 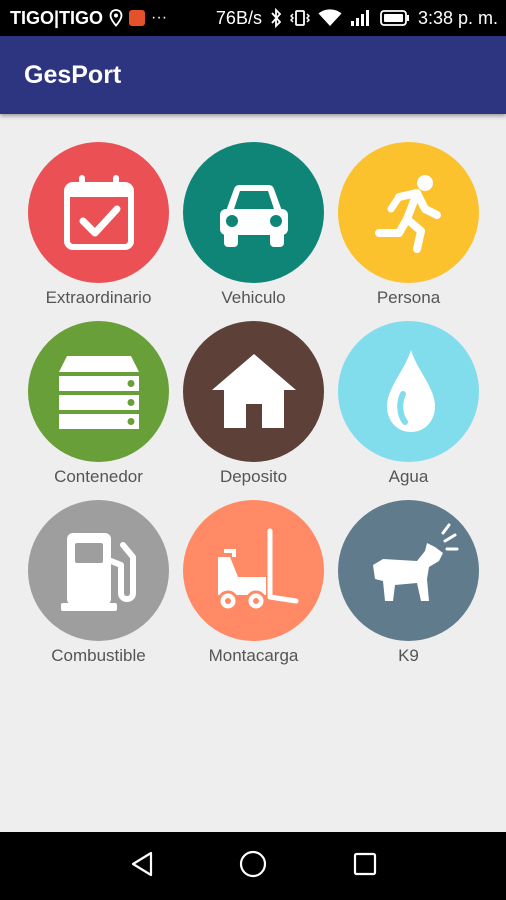 I want to click on tile-agua: Agua, so click(x=408, y=404).